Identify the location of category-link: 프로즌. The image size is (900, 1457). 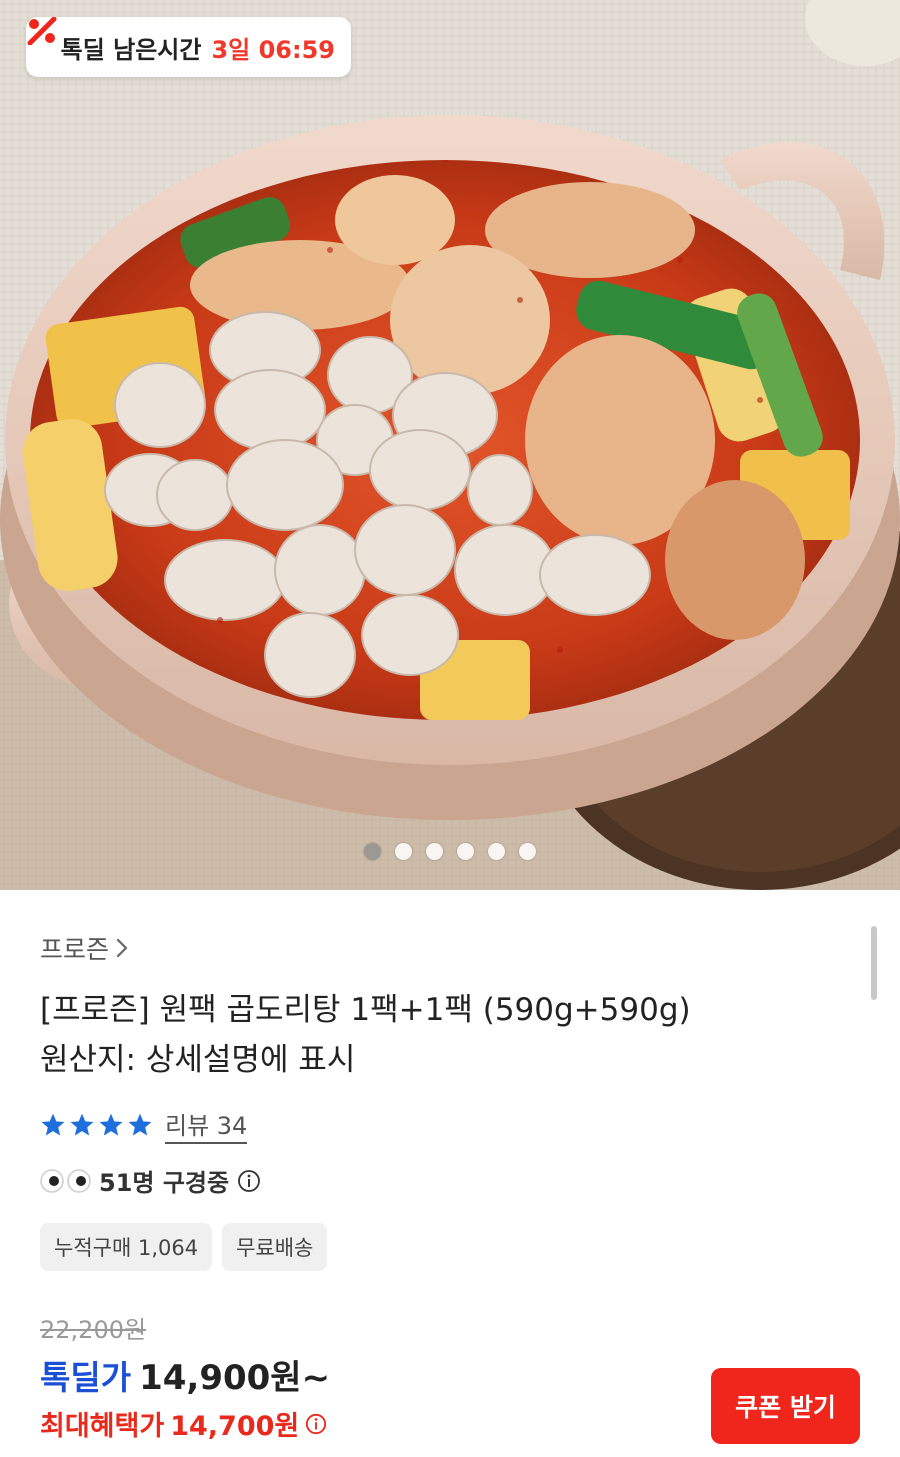
(84, 948).